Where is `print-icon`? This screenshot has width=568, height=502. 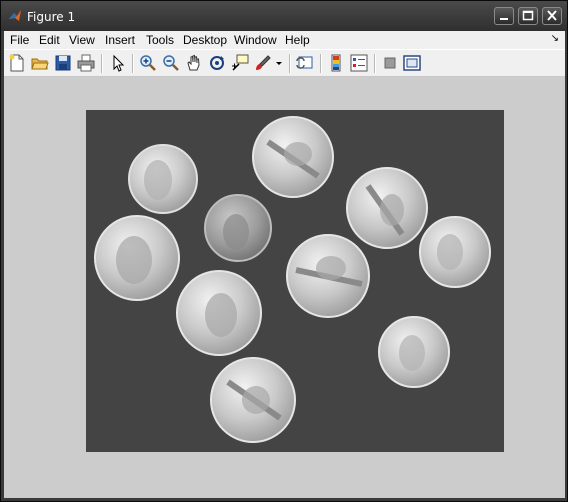
print-icon is located at coordinates (86, 63).